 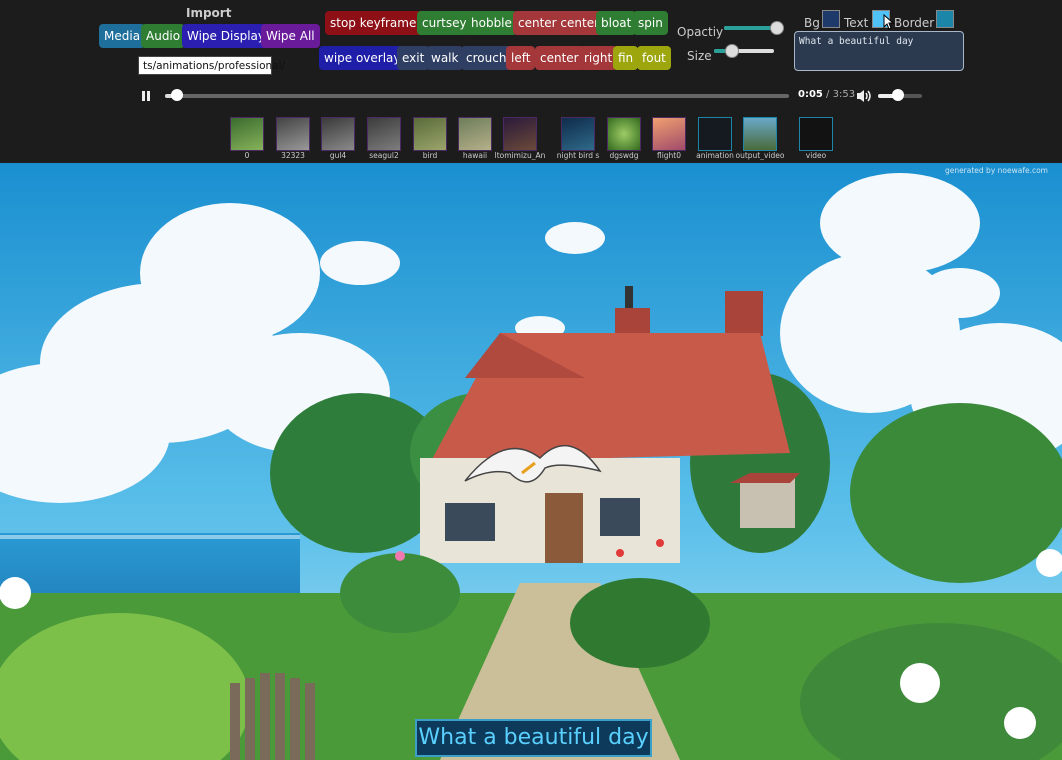 What do you see at coordinates (413, 58) in the screenshot?
I see `exit-button: exit` at bounding box center [413, 58].